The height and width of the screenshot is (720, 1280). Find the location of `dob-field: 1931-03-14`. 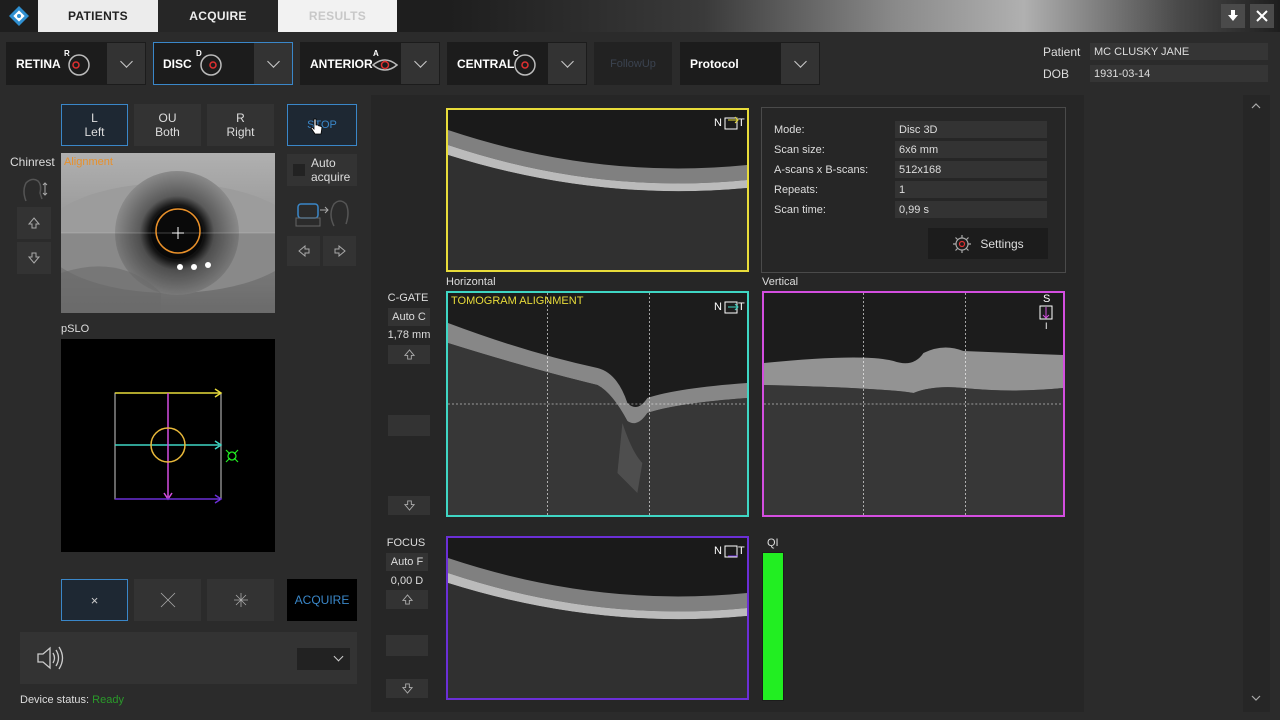

dob-field: 1931-03-14 is located at coordinates (1179, 73).